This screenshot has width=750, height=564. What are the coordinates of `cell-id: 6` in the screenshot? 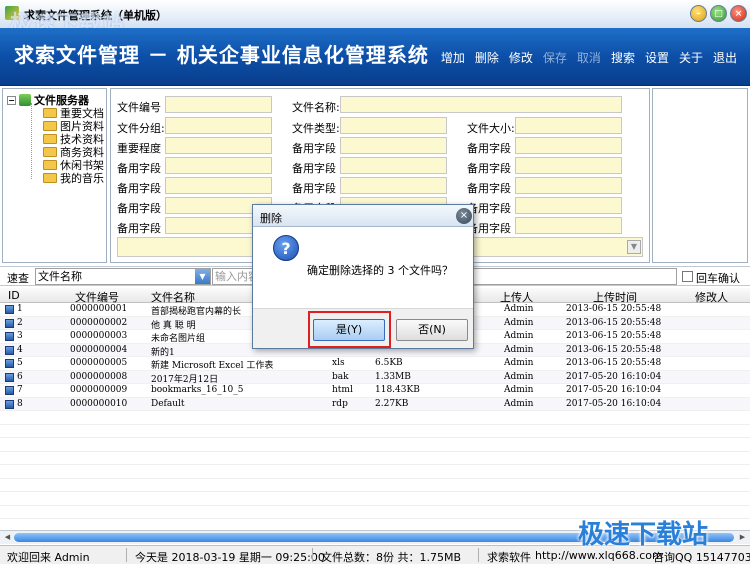 It's located at (20, 376).